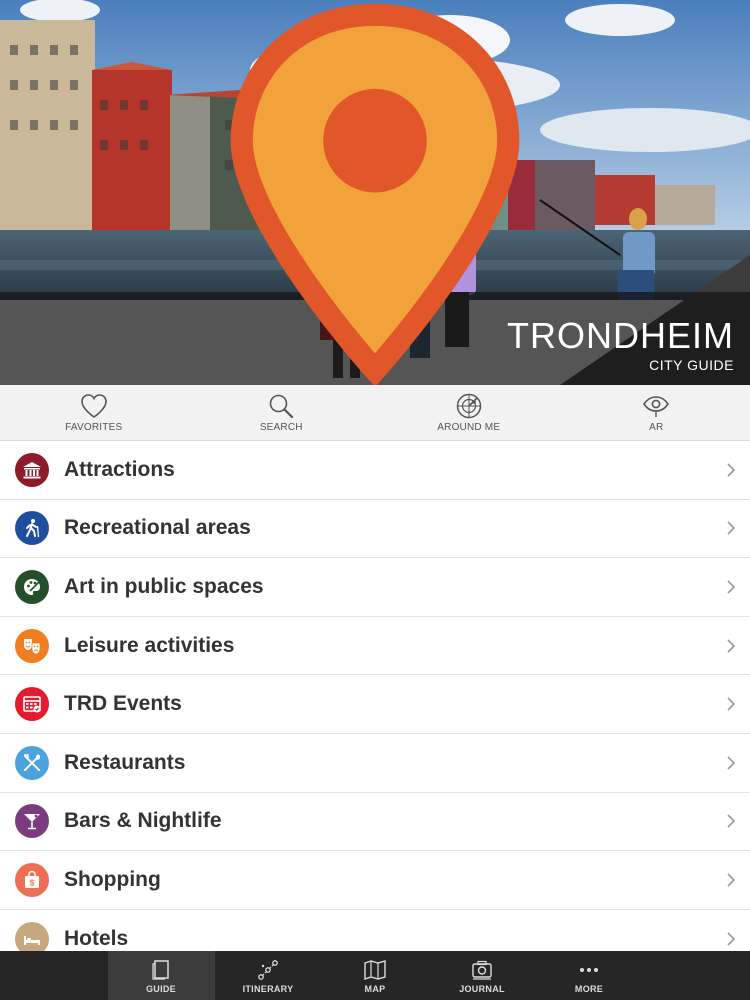 The width and height of the screenshot is (750, 1000). What do you see at coordinates (32, 528) in the screenshot?
I see `hiker-icon` at bounding box center [32, 528].